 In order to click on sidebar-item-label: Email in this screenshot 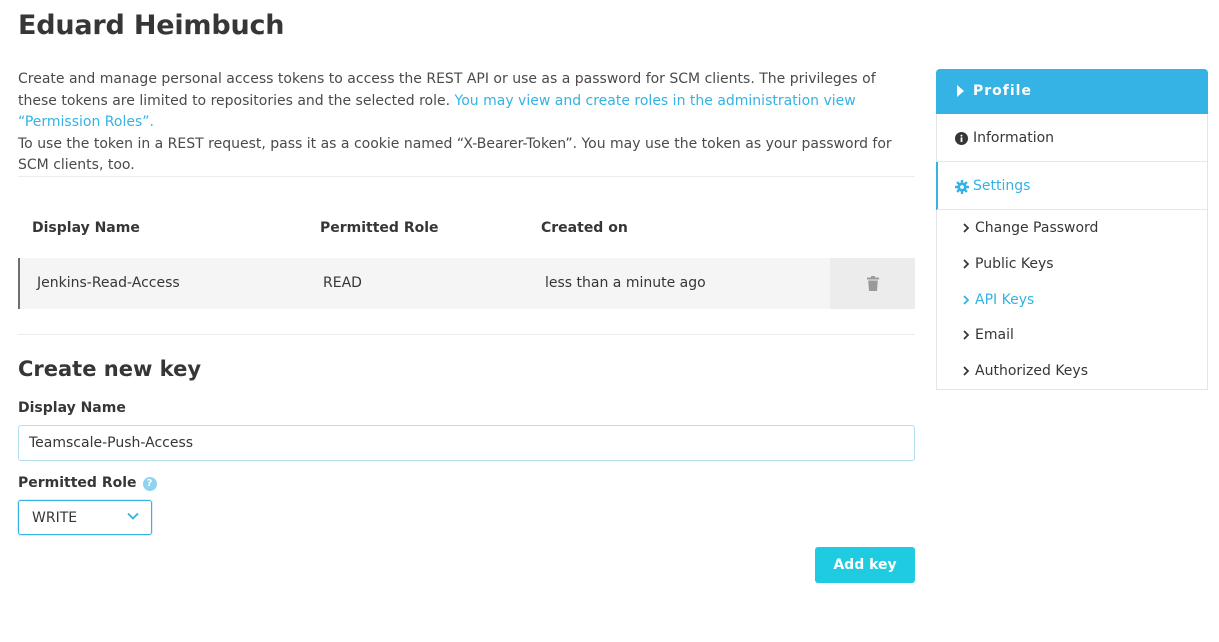, I will do `click(994, 335)`.